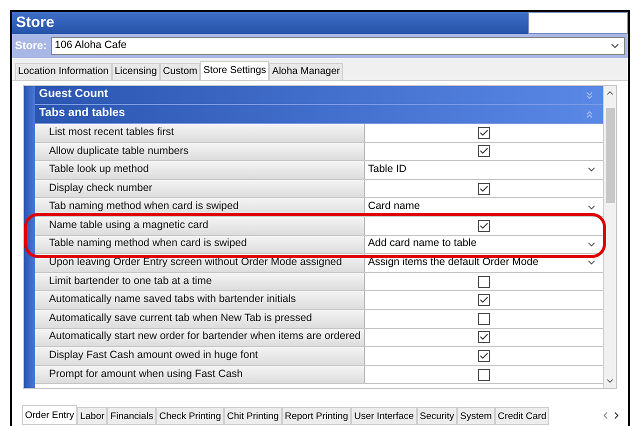 This screenshot has height=426, width=639. I want to click on setting-label: Prompt for amount when using Fast Cash, so click(200, 375).